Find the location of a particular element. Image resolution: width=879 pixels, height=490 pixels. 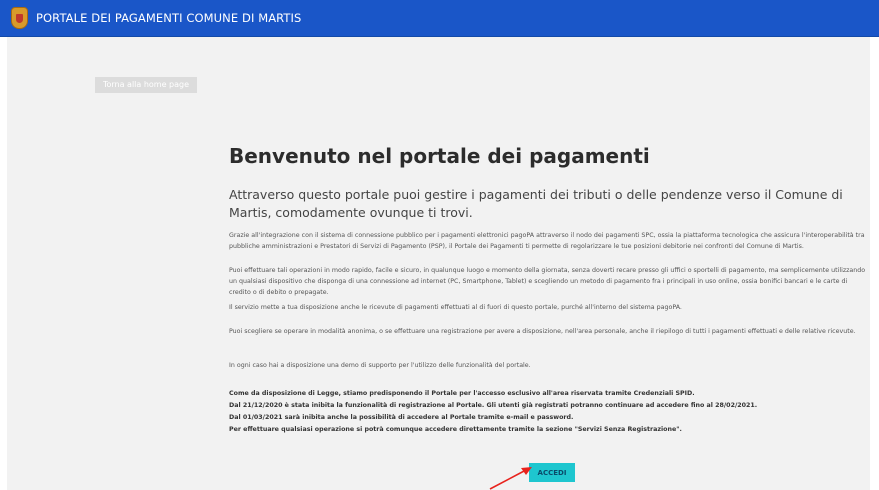

page-title: Benvenuto nel portale dei pagamenti is located at coordinates (439, 156).